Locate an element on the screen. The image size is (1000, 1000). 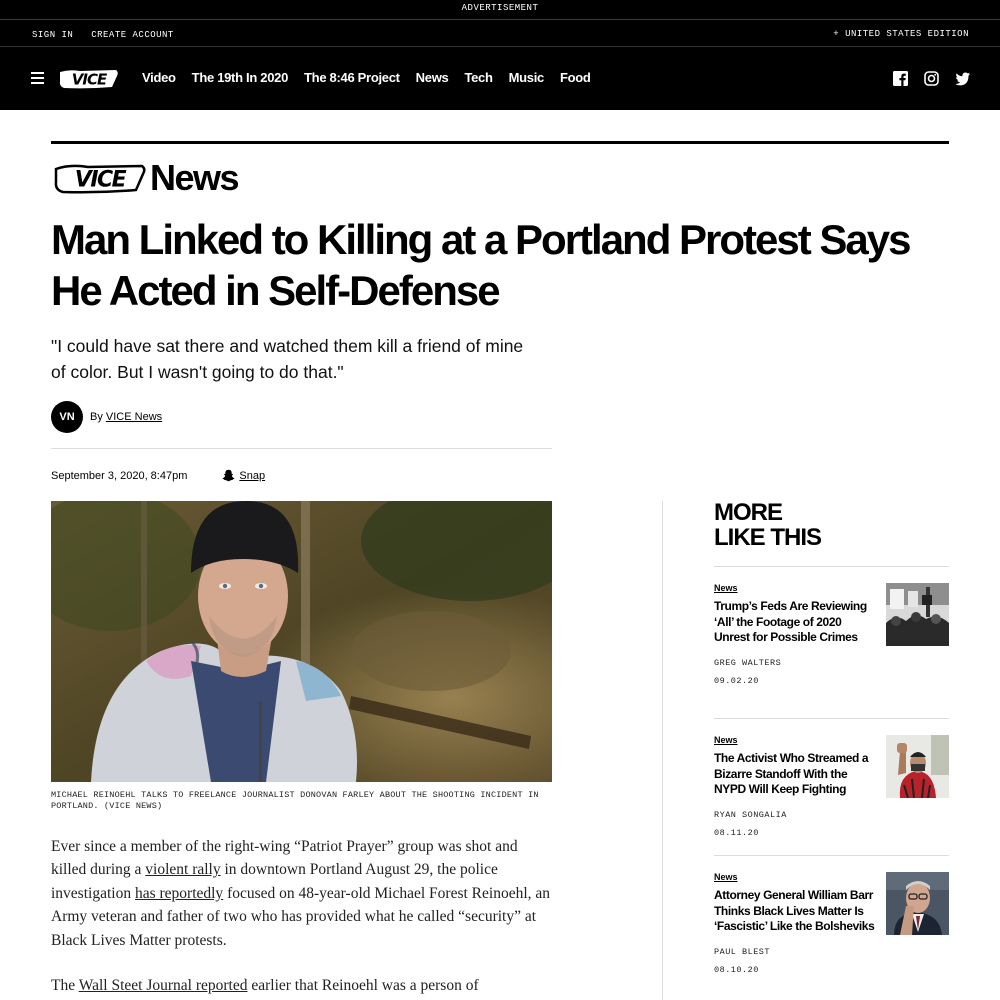
advertisement-bar: ADVERTISEMENT is located at coordinates (500, 10).